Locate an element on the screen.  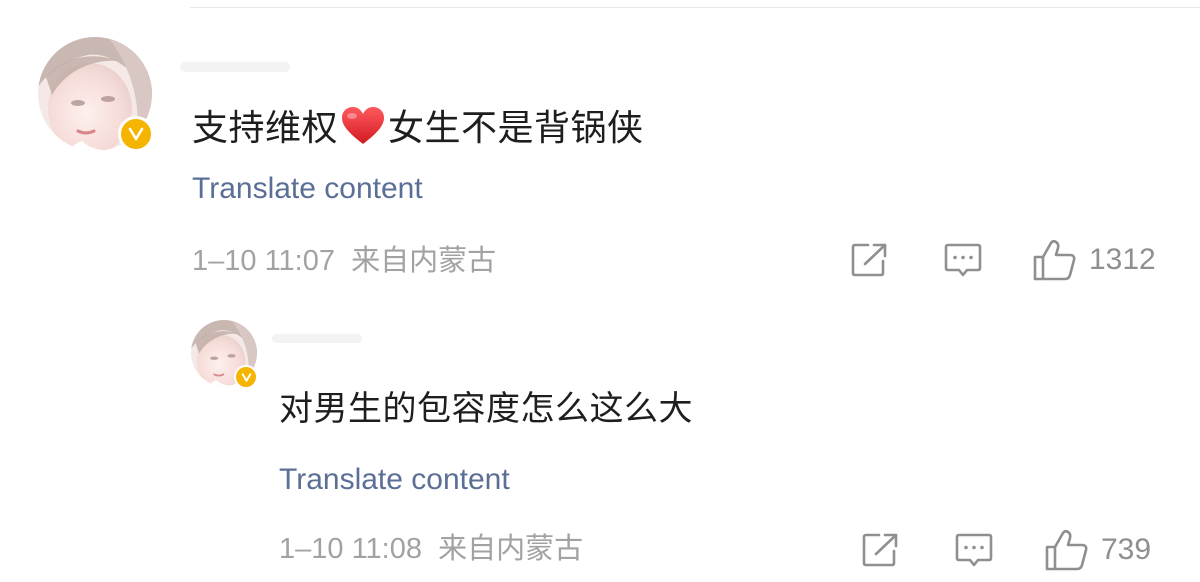
reply-like-count: 739 is located at coordinates (1126, 549).